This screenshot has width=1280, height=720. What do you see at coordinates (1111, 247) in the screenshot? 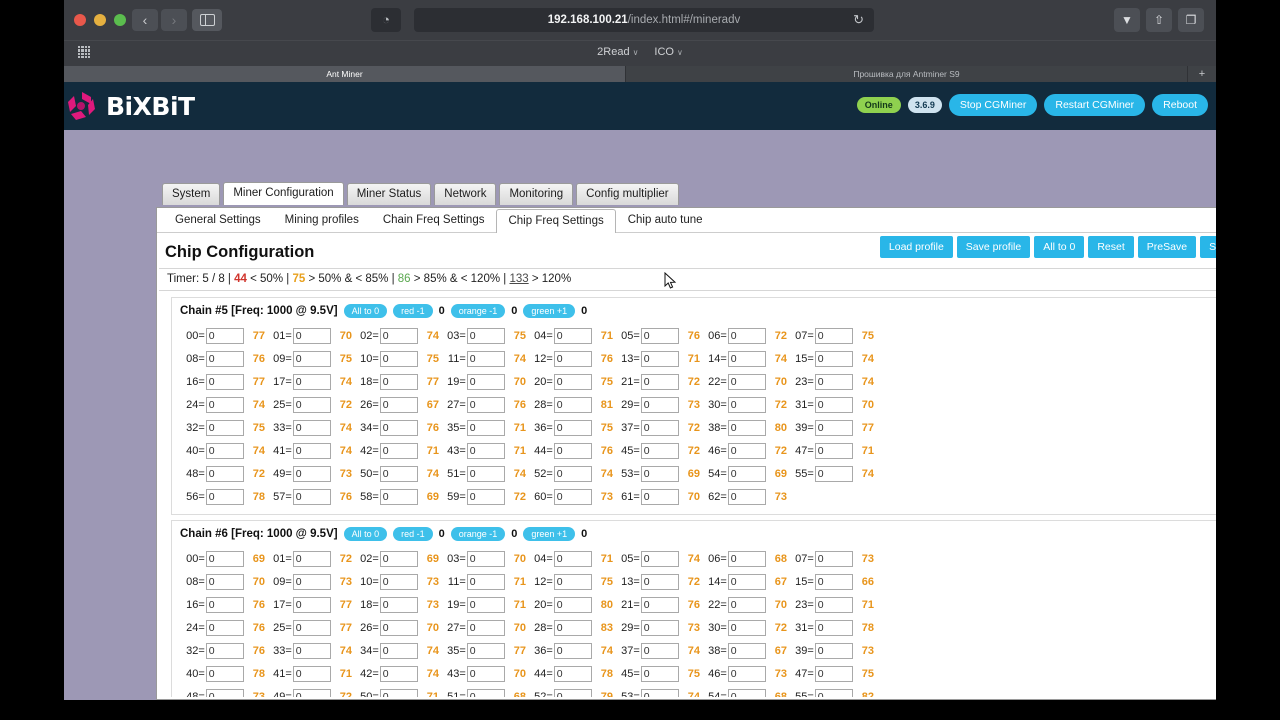
I see `reset-button: Reset` at bounding box center [1111, 247].